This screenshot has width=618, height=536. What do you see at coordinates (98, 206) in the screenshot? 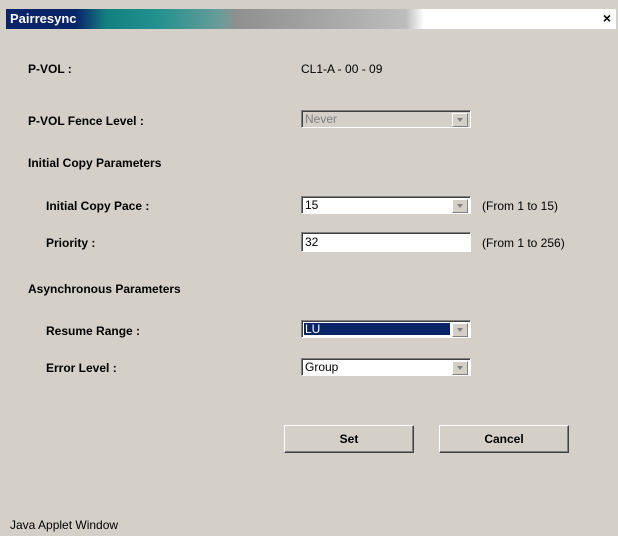
I see `initial-copy-pace-label: Initial Copy Pace :` at bounding box center [98, 206].